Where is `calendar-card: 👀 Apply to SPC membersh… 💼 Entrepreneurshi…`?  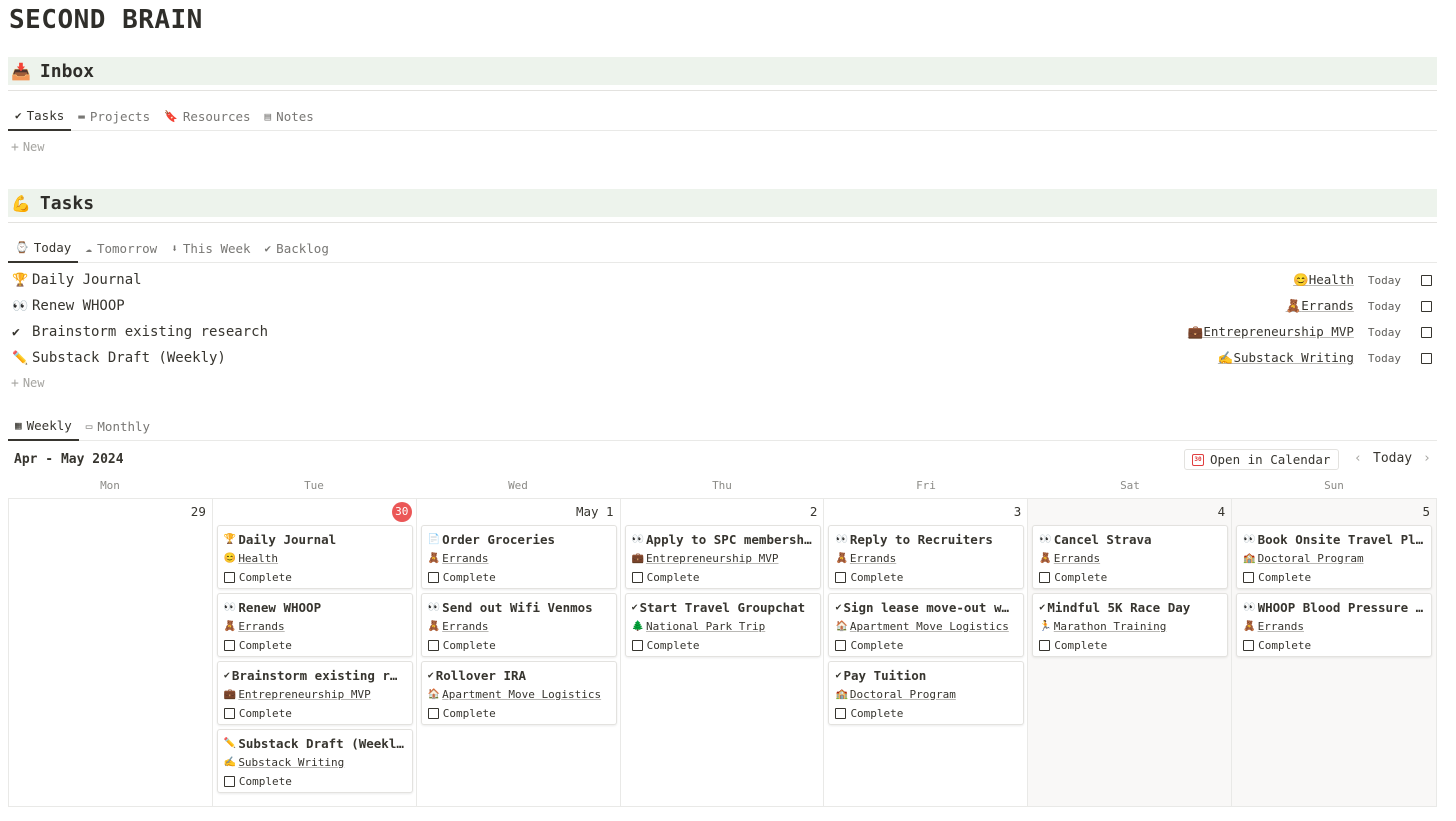
calendar-card: 👀 Apply to SPC membersh… 💼 Entrepreneurshi… is located at coordinates (722, 557).